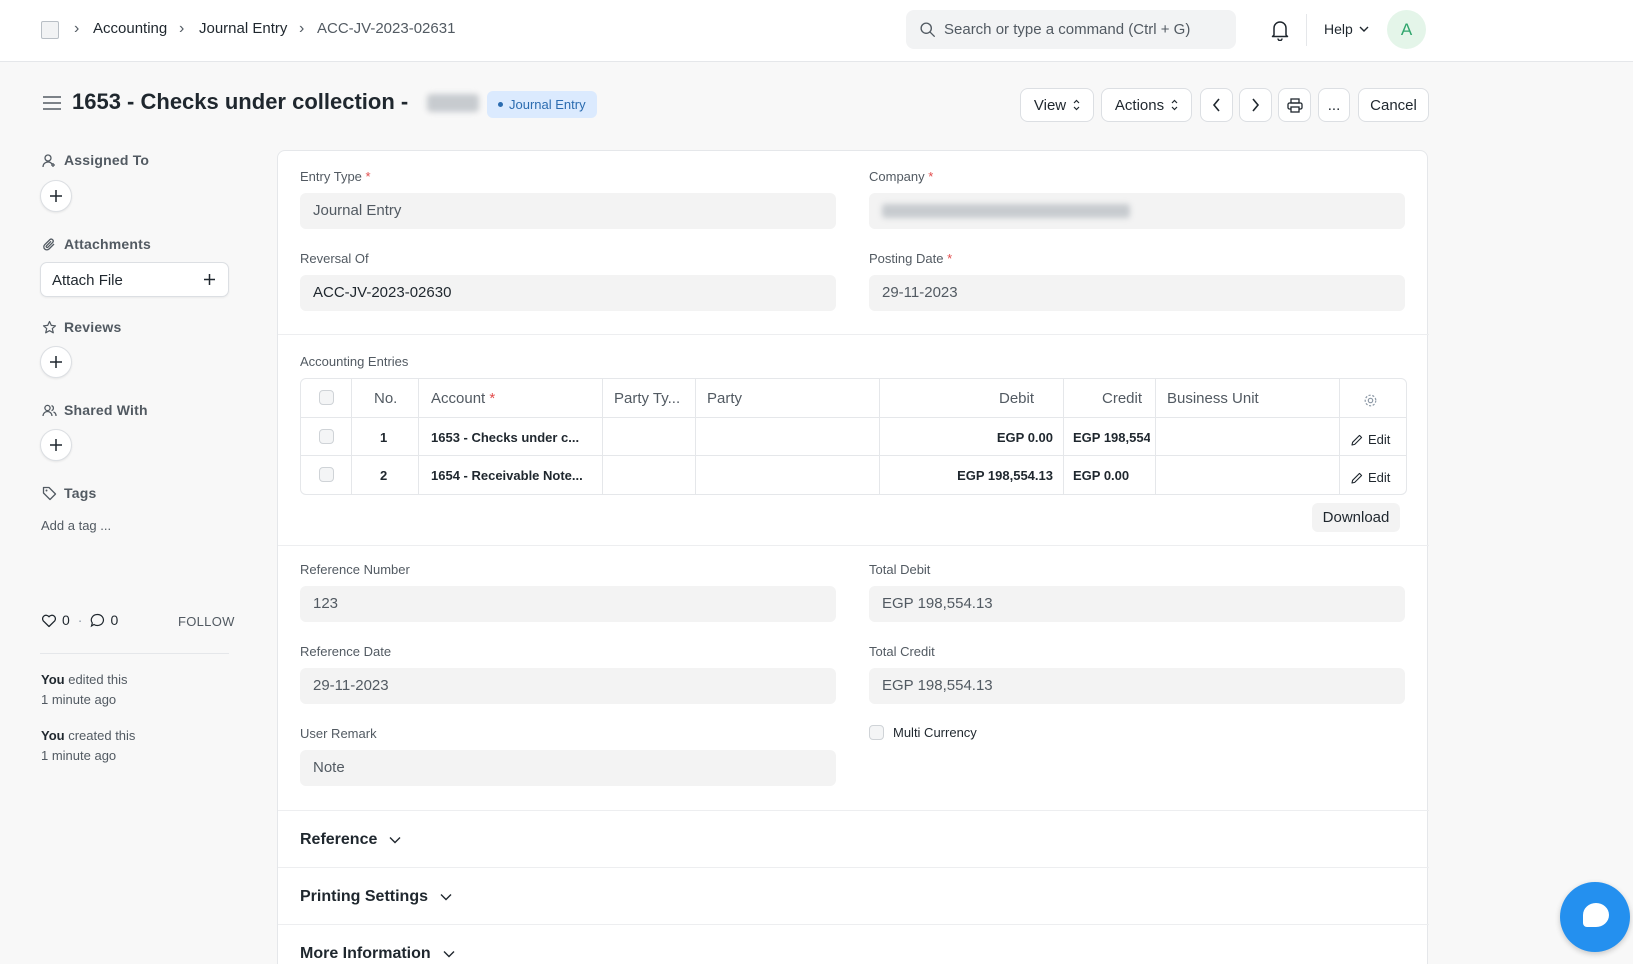  What do you see at coordinates (56, 196) in the screenshot?
I see `add-assignee-button` at bounding box center [56, 196].